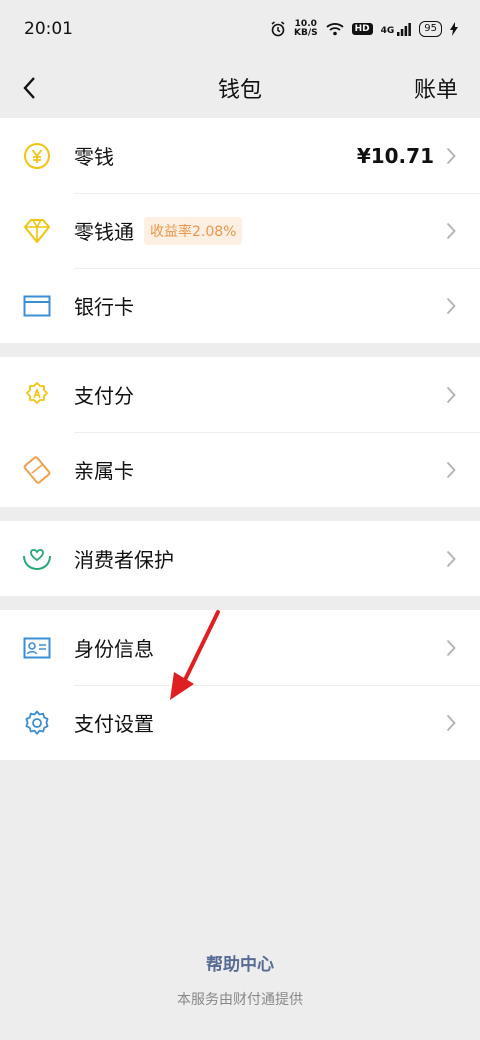 This screenshot has width=480, height=1040. Describe the element at coordinates (240, 469) in the screenshot. I see `row-family-card: 亲属卡` at that location.